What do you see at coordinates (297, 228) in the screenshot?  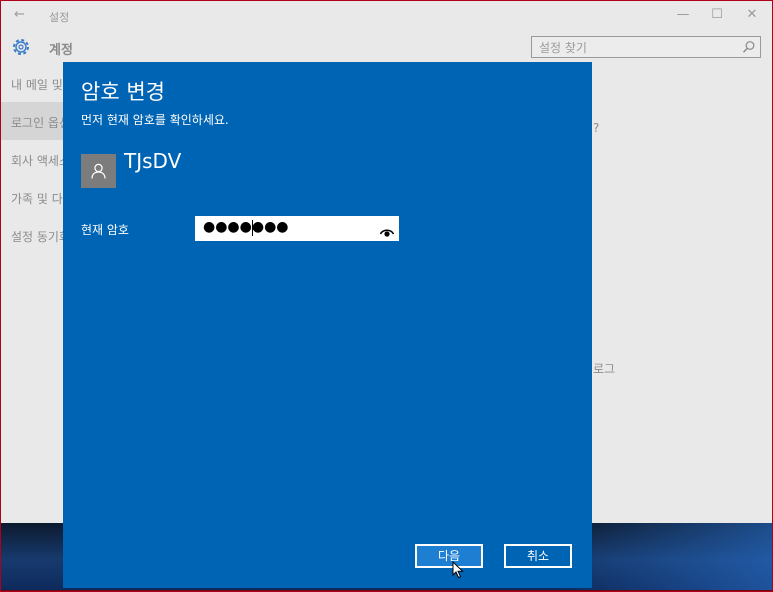 I see `current-password-field: ●●●●●●●` at bounding box center [297, 228].